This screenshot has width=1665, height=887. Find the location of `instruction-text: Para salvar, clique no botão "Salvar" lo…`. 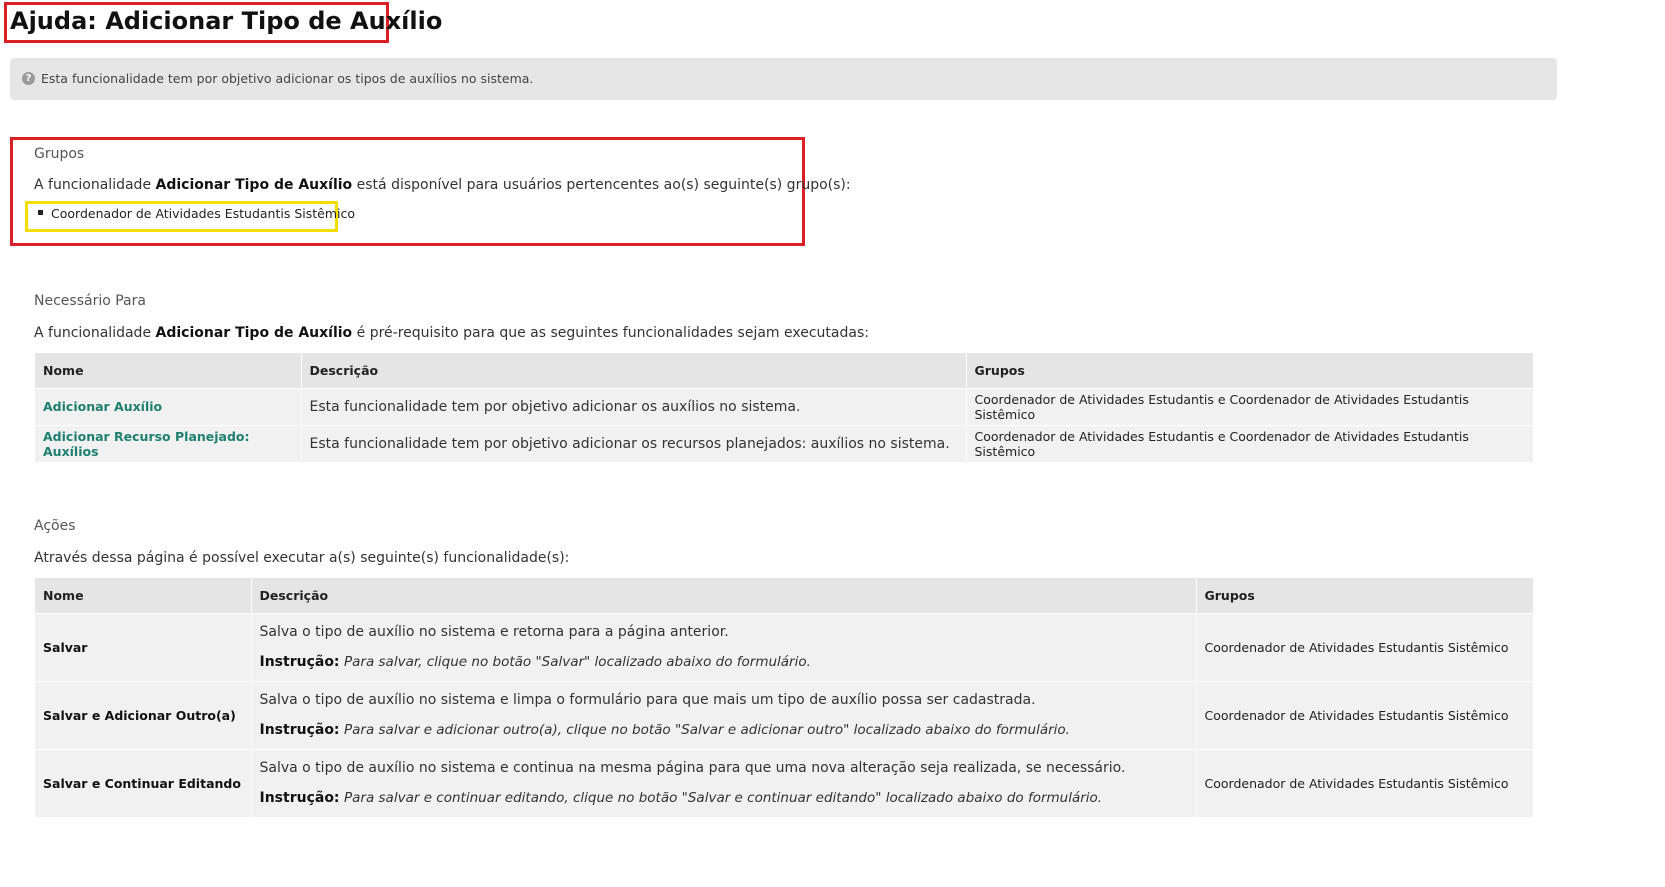

instruction-text: Para salvar, clique no botão "Salvar" lo… is located at coordinates (577, 662).